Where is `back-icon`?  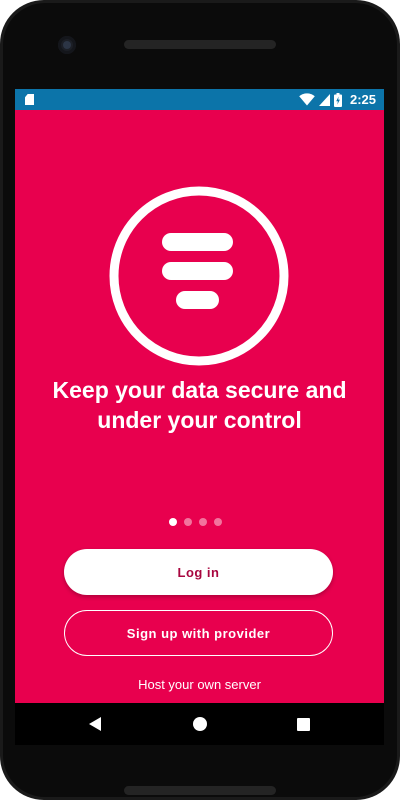 back-icon is located at coordinates (95, 724).